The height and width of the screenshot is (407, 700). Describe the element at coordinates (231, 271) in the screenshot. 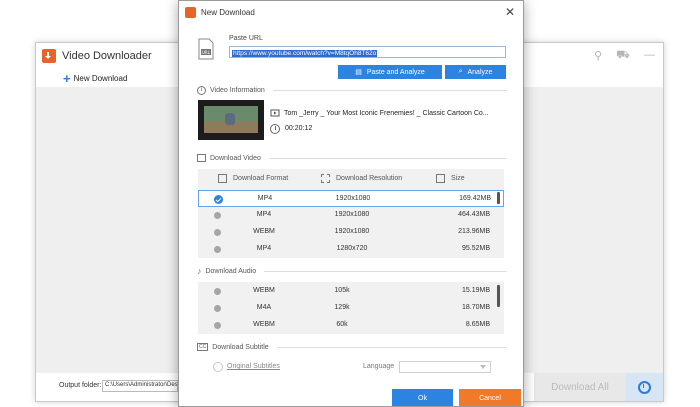

I see `download-audio-heading: Download Audio` at that location.